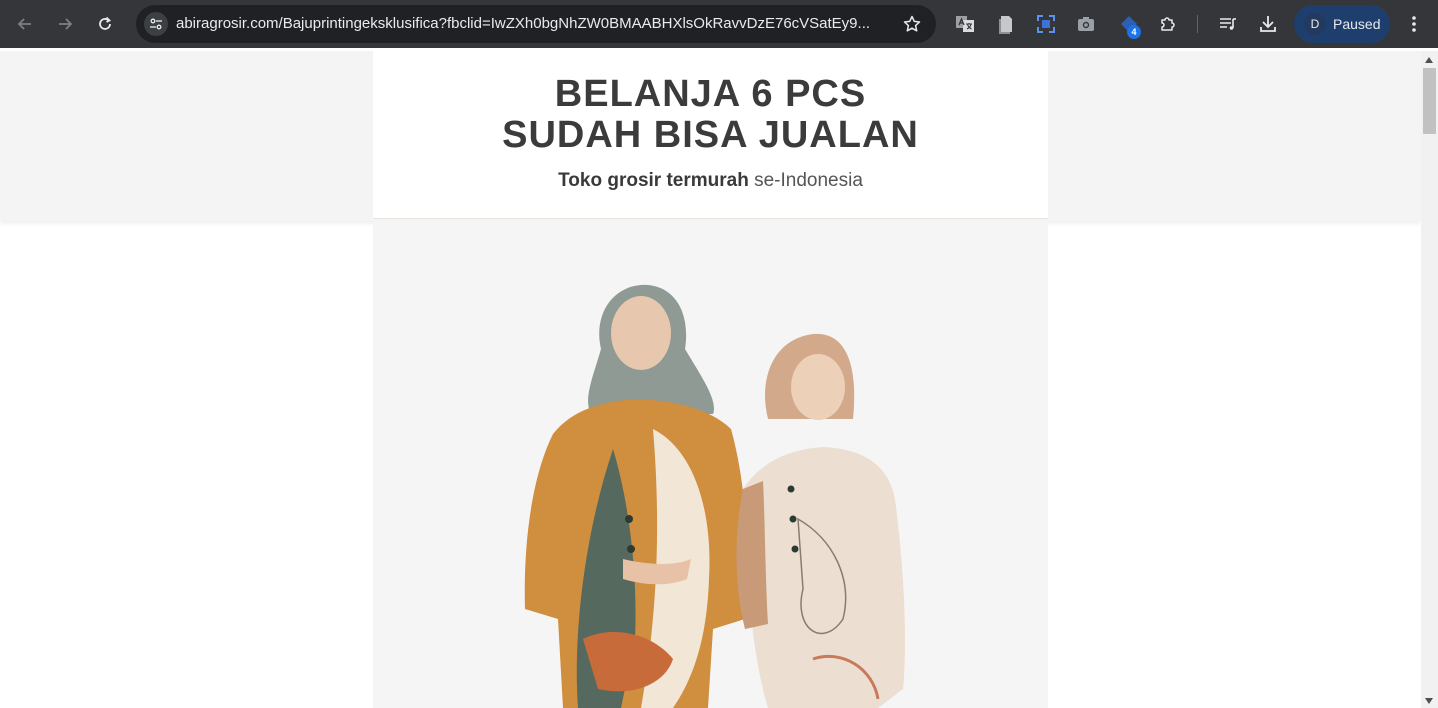  I want to click on scrollbar-thumb, so click(1429, 101).